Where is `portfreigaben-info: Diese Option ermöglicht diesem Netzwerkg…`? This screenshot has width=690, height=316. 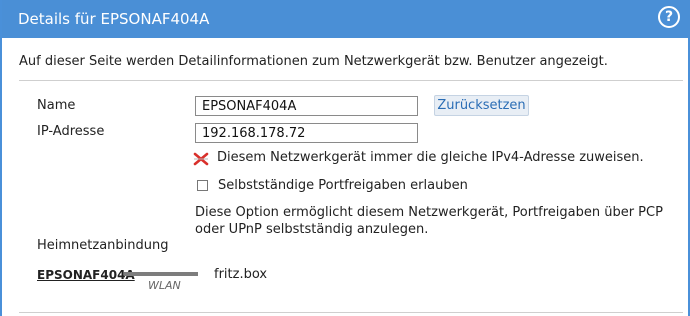 portfreigaben-info: Diese Option ermöglicht diesem Netzwerkg… is located at coordinates (429, 221).